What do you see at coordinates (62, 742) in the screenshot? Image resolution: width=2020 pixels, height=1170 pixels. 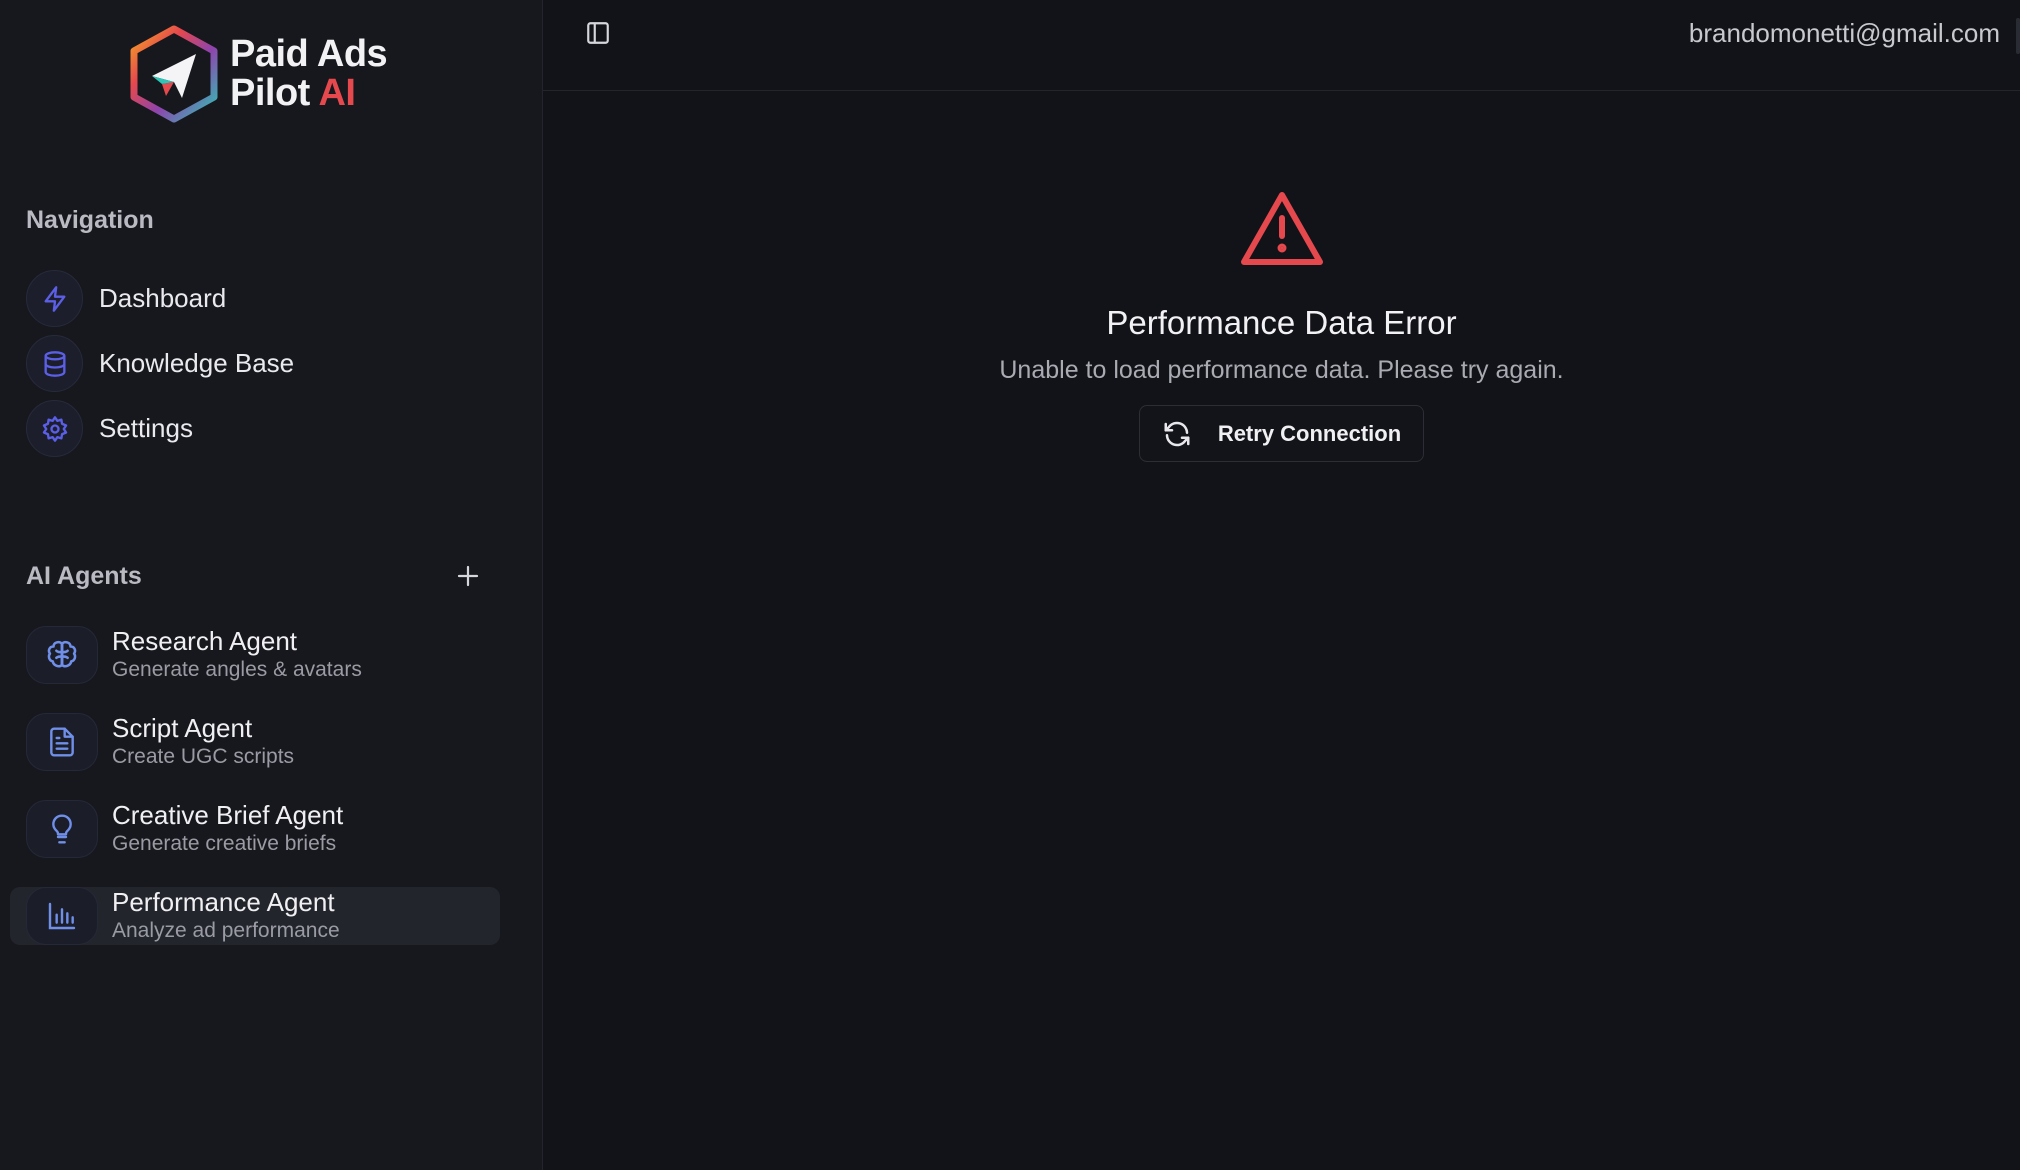 I see `document-icon` at bounding box center [62, 742].